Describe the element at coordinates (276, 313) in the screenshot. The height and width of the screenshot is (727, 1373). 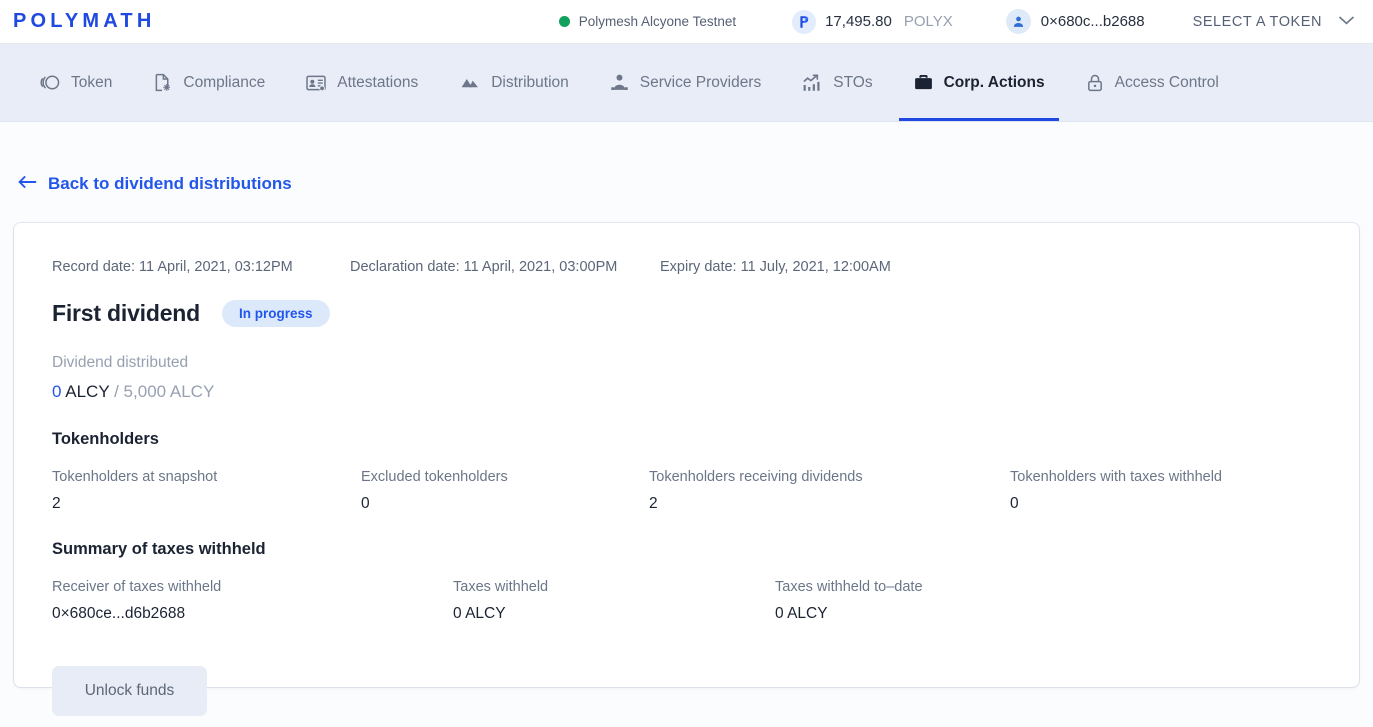
I see `status-badge: In progress` at that location.